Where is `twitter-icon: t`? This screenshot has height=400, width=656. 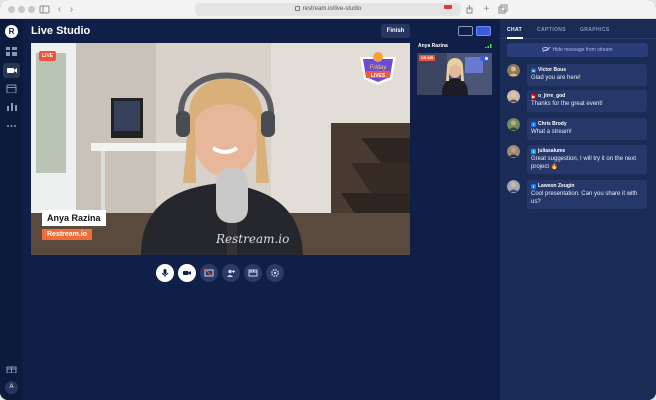 twitter-icon: t is located at coordinates (533, 151).